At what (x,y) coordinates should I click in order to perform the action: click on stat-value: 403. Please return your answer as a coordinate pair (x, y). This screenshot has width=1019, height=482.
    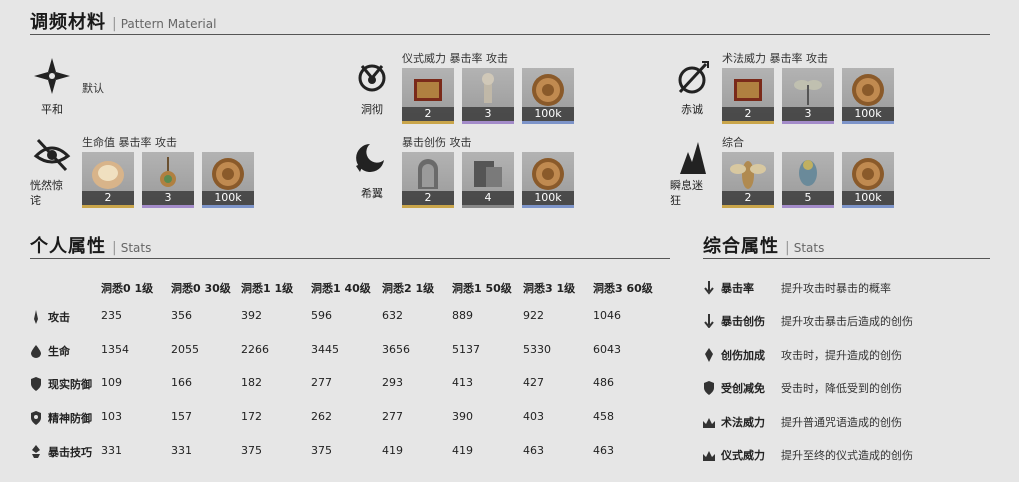
    Looking at the image, I should click on (533, 416).